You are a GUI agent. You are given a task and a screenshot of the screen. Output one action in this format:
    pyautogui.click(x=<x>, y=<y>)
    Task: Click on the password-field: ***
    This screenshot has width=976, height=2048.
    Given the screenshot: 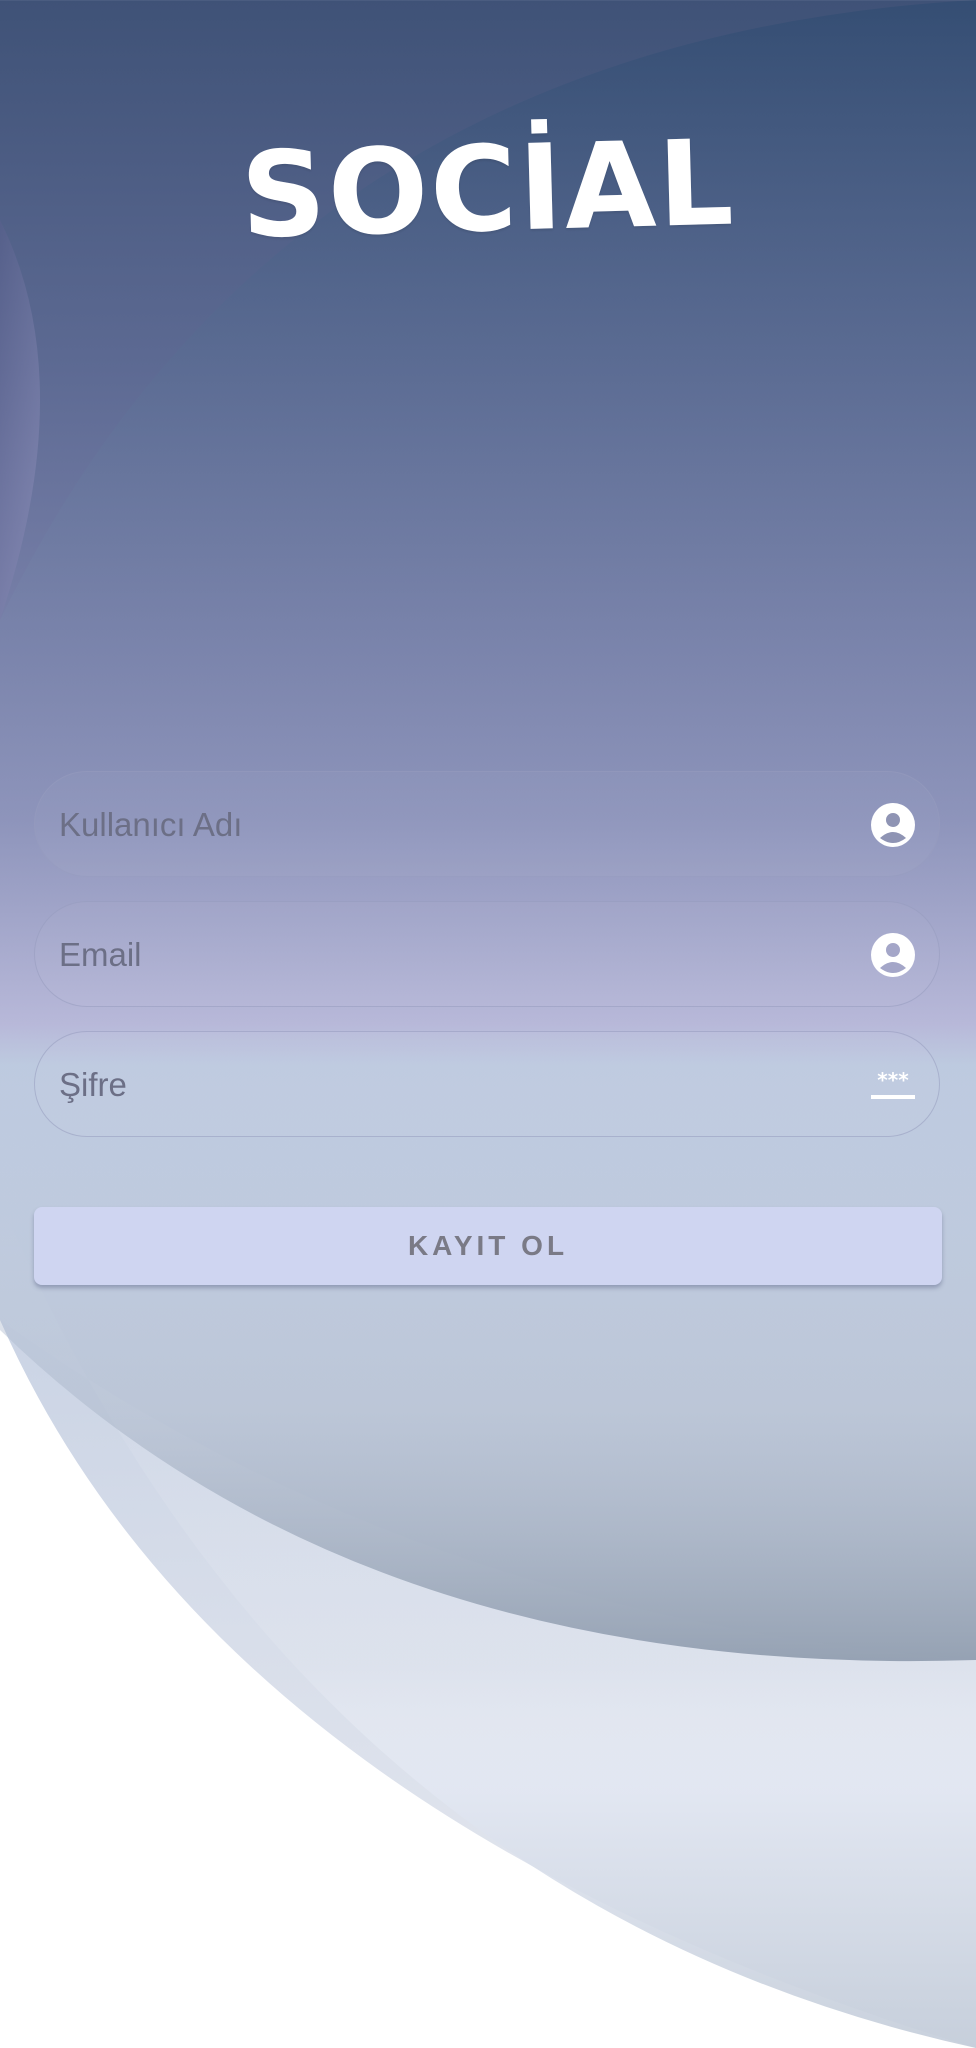 What is the action you would take?
    pyautogui.click(x=487, y=1084)
    